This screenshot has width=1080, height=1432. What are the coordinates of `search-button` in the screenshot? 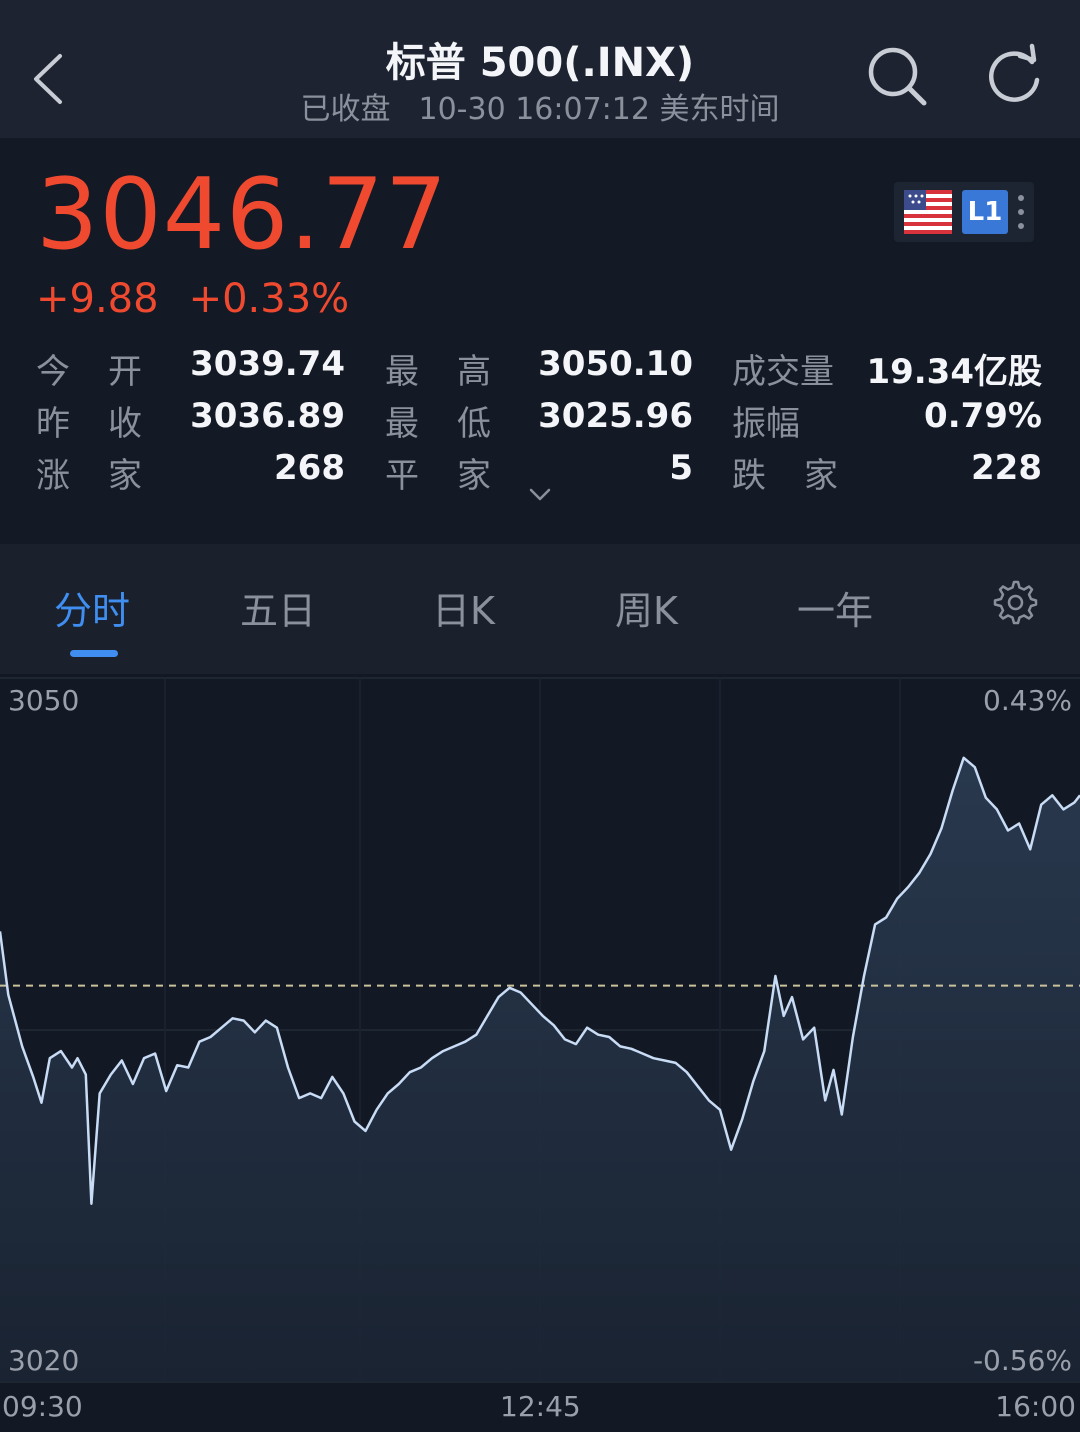 It's located at (897, 77).